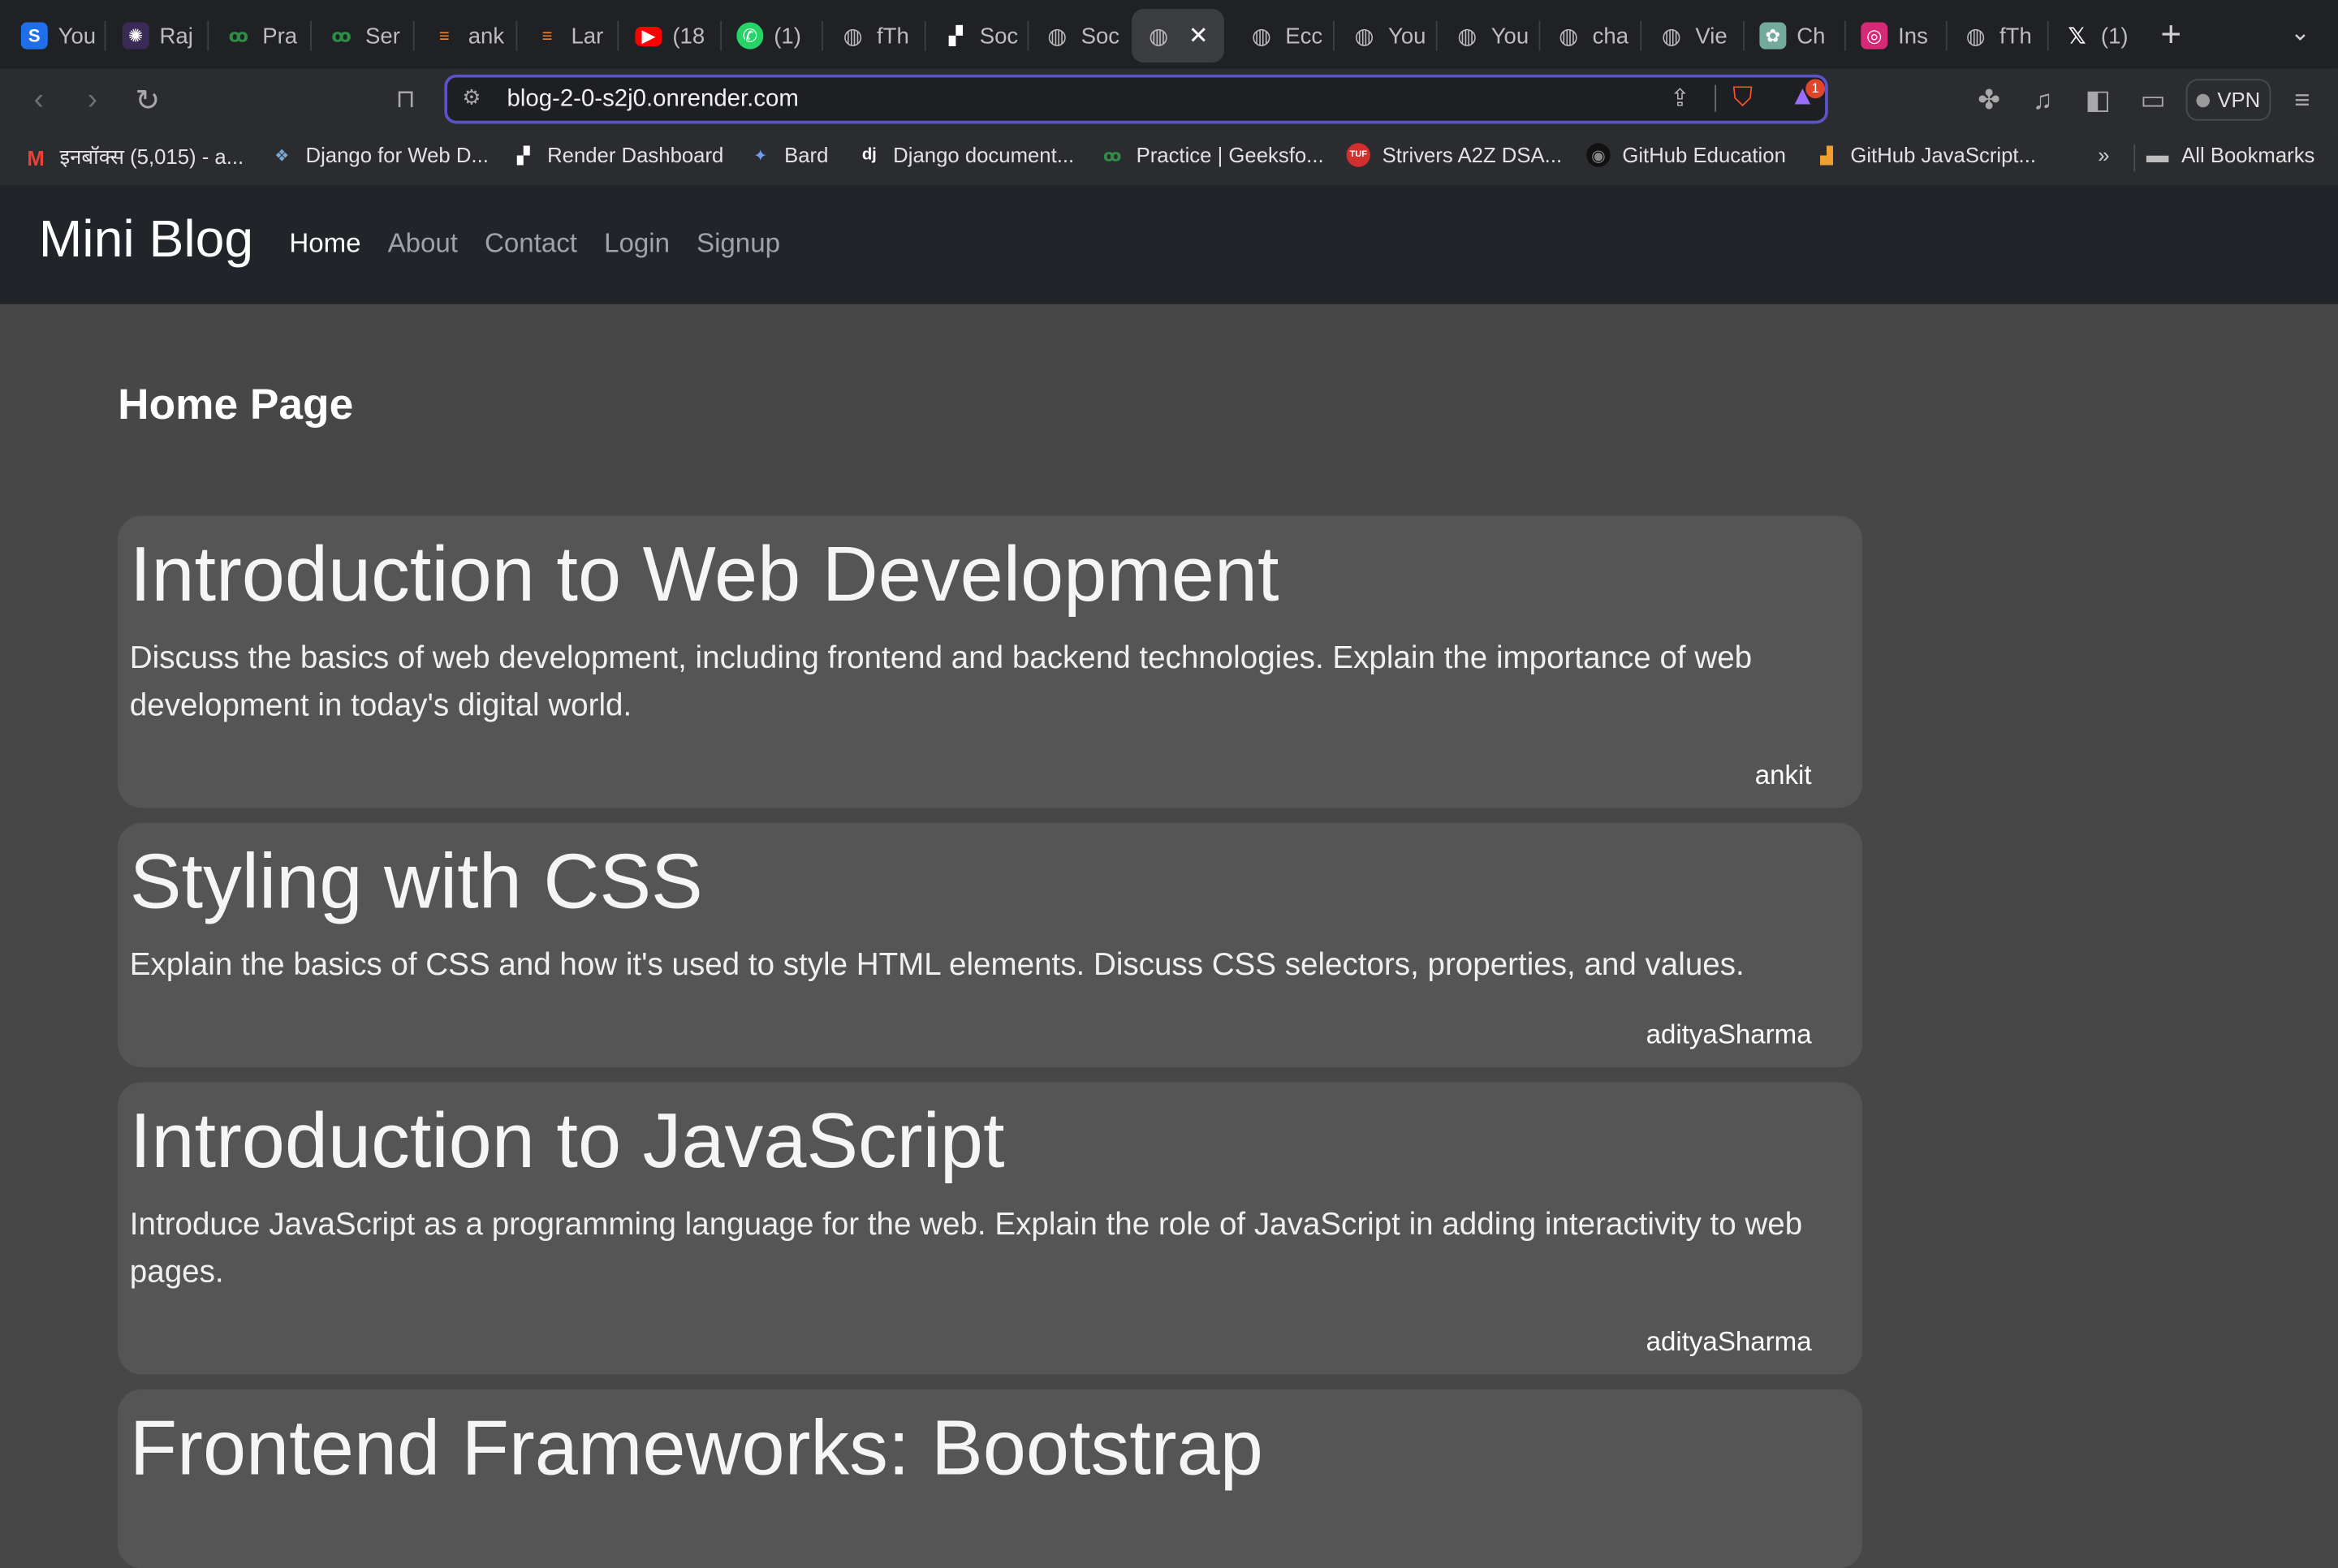 The image size is (2338, 1568). What do you see at coordinates (176, 36) in the screenshot?
I see `tab-label: Raj` at bounding box center [176, 36].